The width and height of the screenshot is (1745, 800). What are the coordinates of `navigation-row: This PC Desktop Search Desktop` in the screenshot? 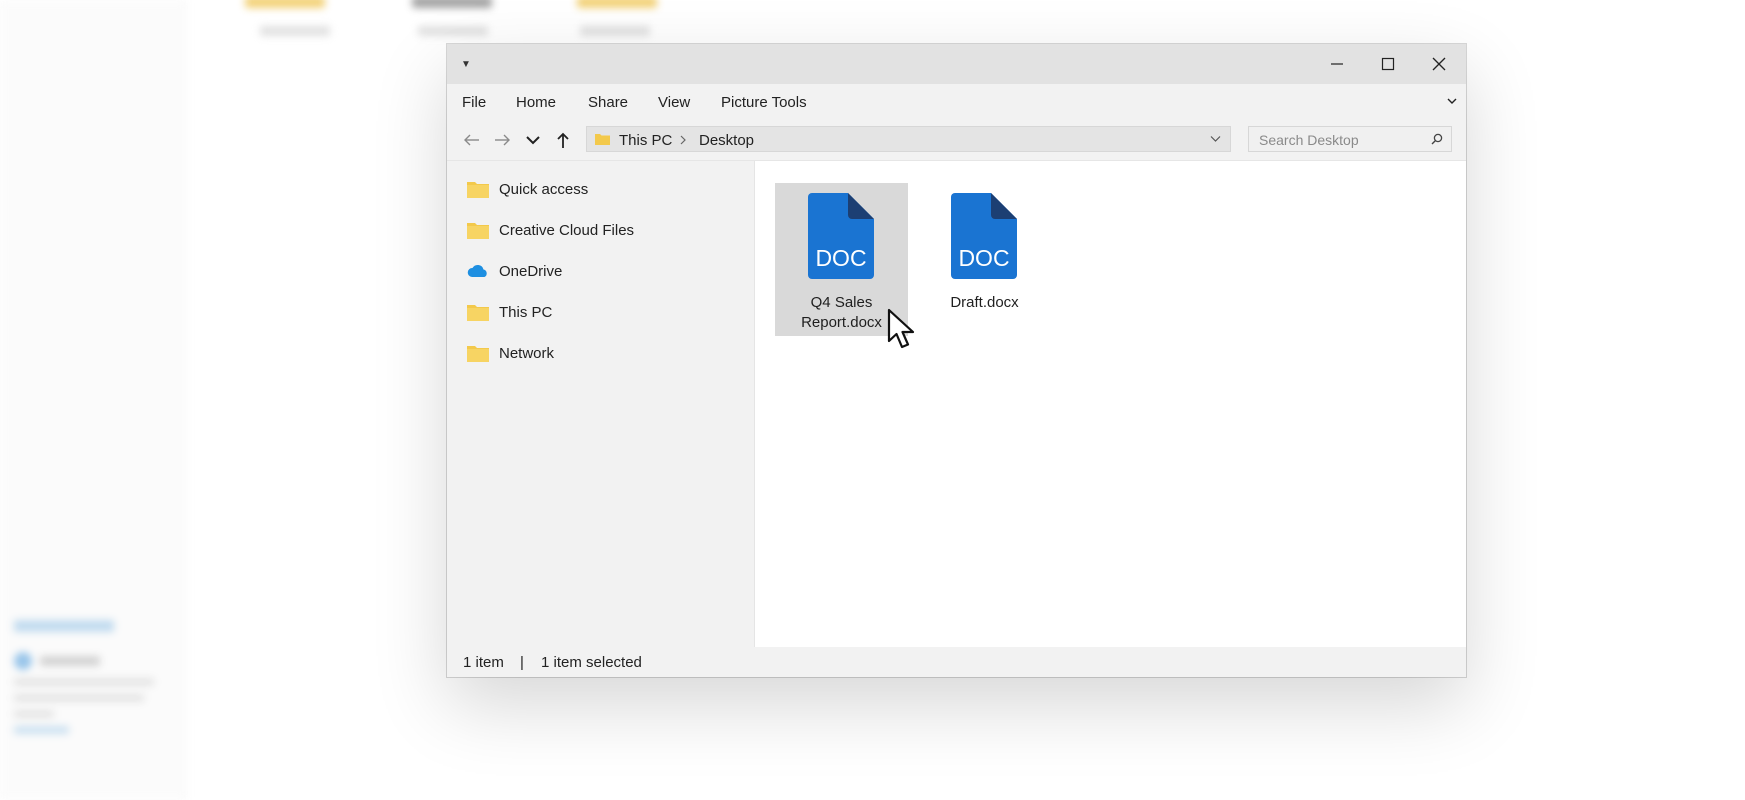 It's located at (956, 140).